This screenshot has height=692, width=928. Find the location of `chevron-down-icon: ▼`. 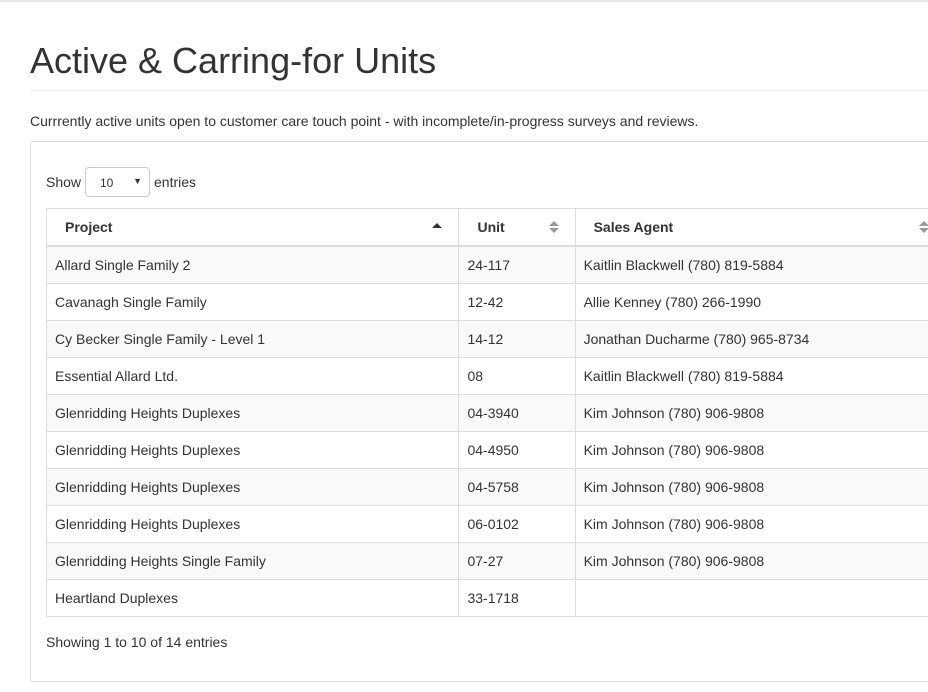

chevron-down-icon: ▼ is located at coordinates (137, 181).